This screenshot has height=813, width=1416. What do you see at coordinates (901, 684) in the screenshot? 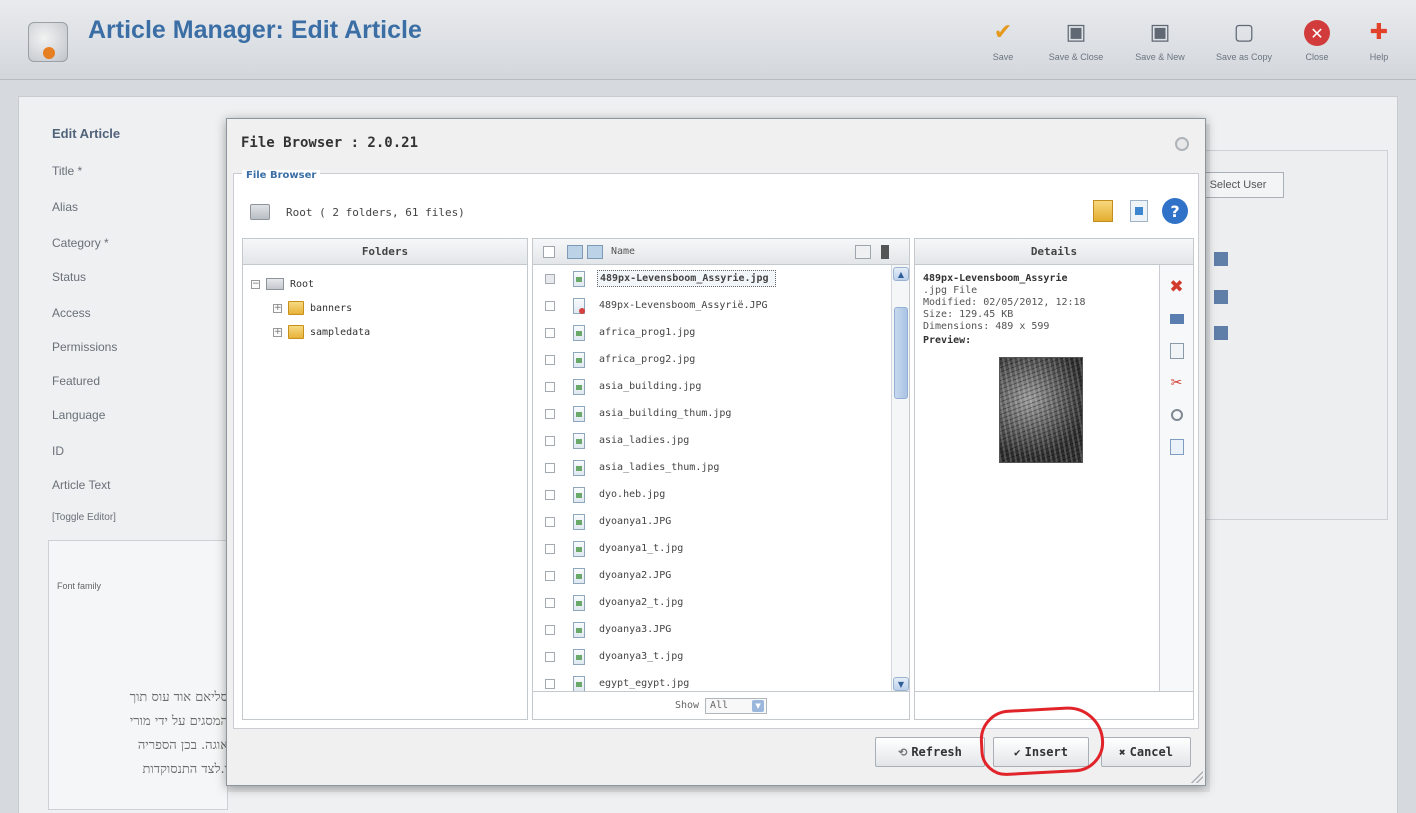
I see `scroll-down-icon: ▼` at bounding box center [901, 684].